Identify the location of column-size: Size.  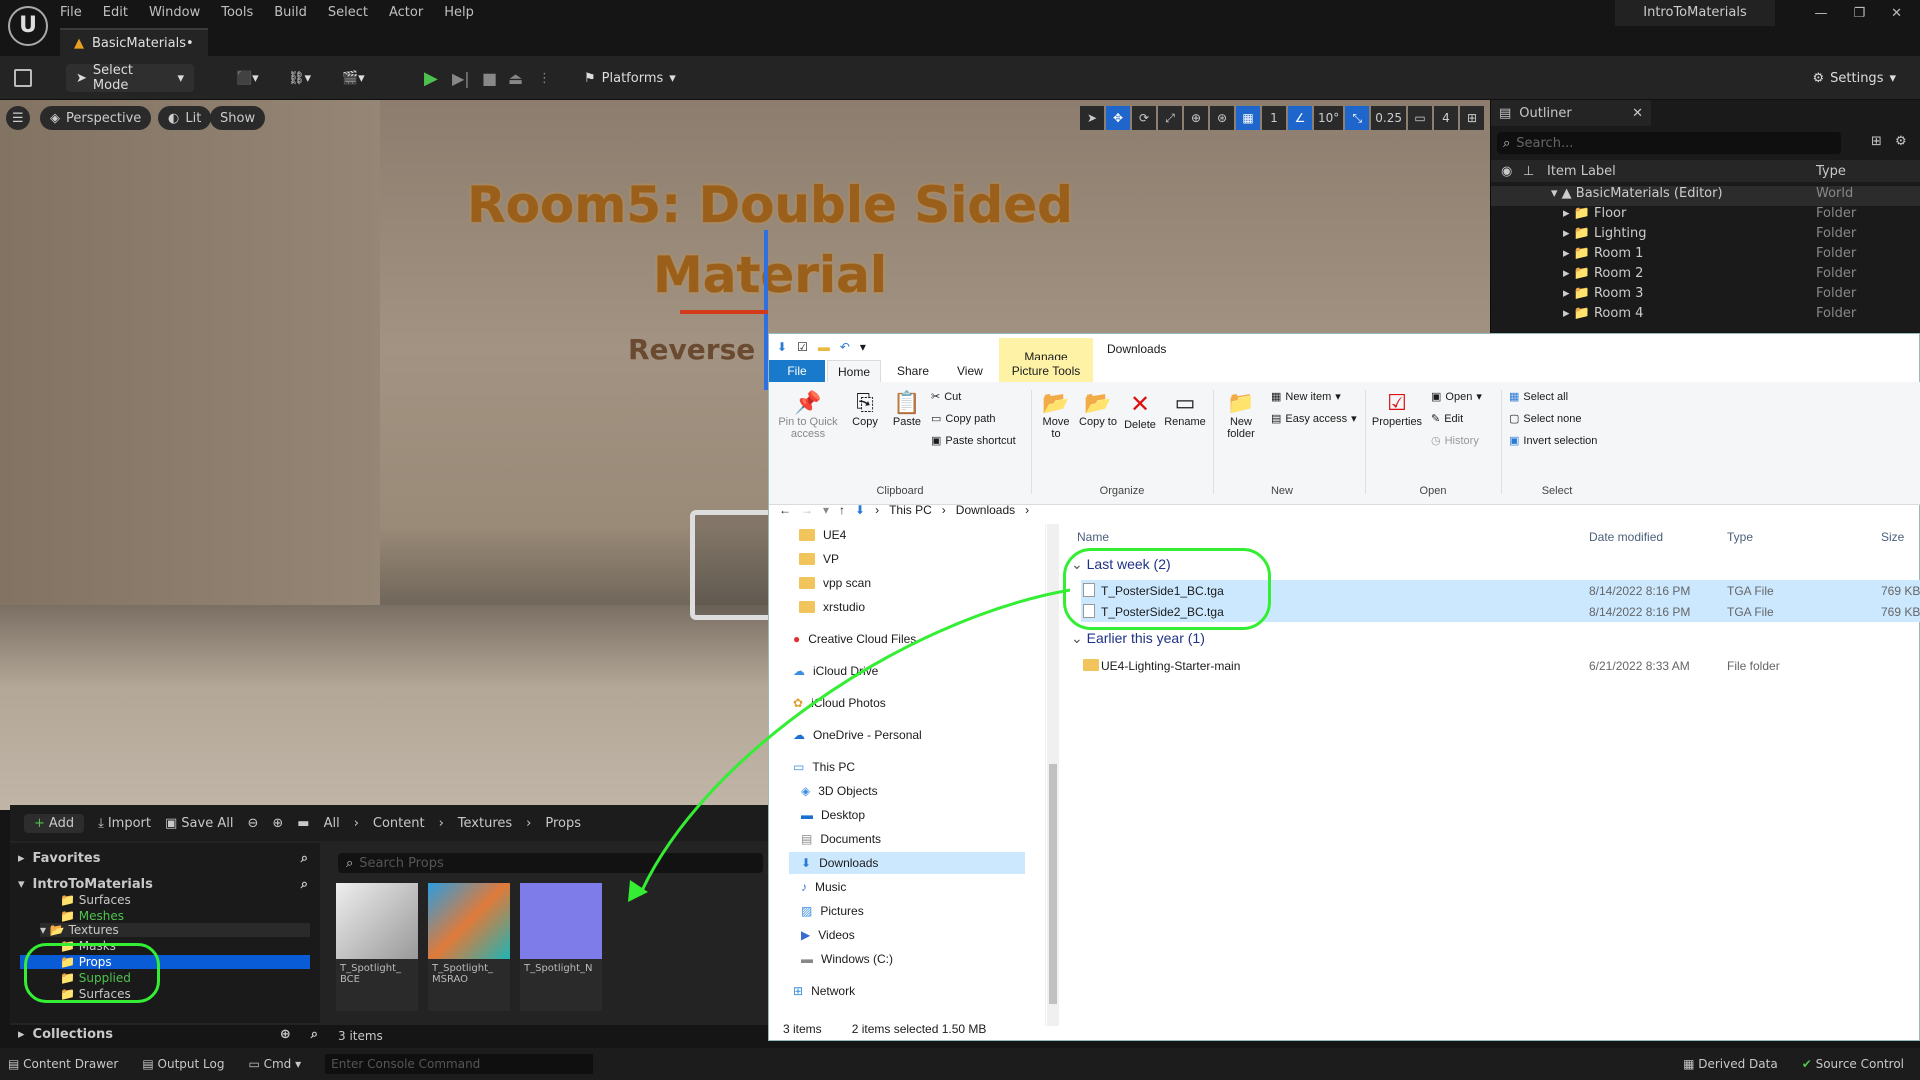
(1892, 537).